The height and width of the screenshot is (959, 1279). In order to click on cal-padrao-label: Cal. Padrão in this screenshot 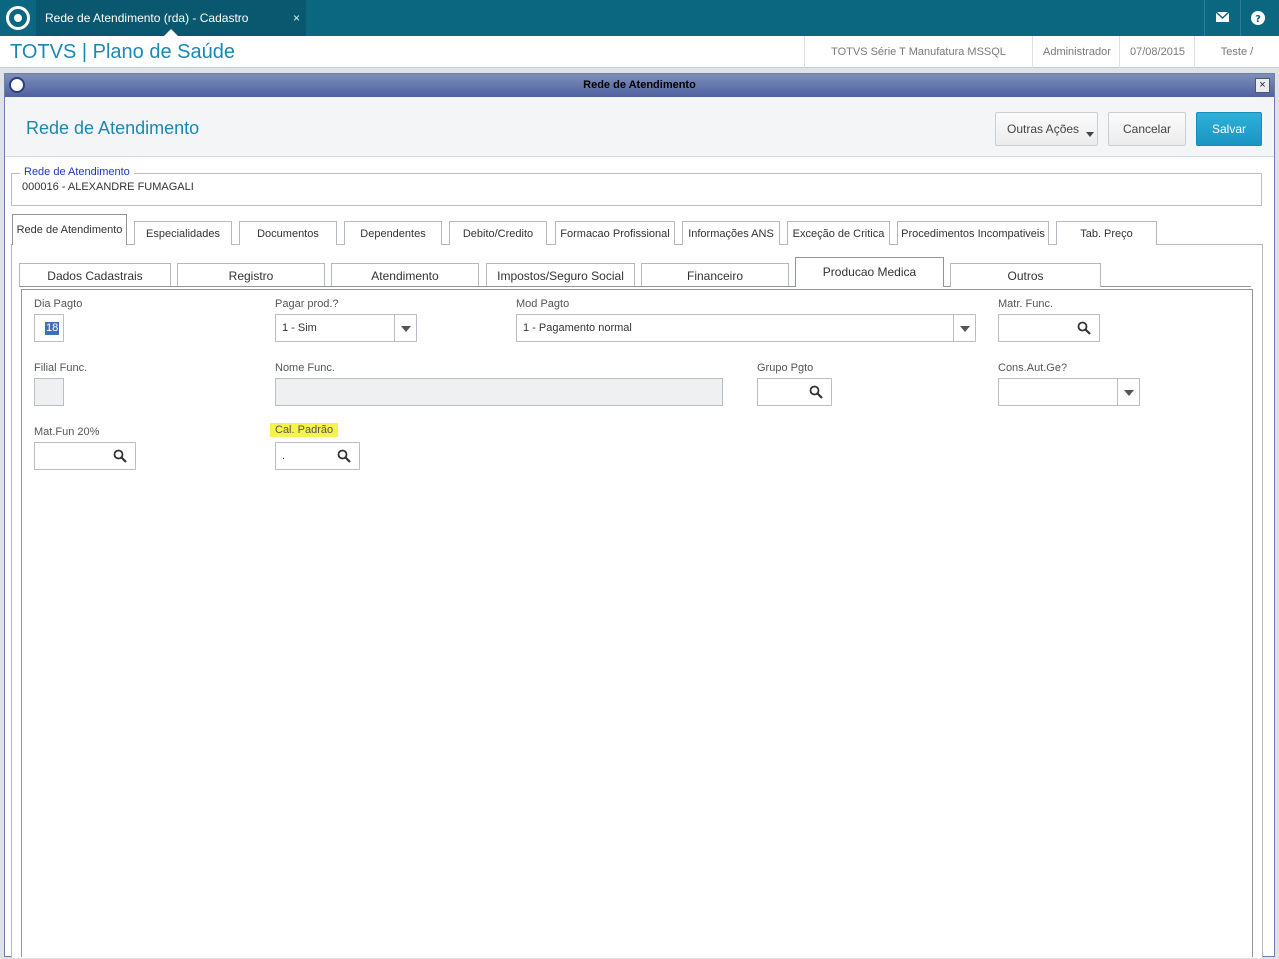, I will do `click(304, 430)`.